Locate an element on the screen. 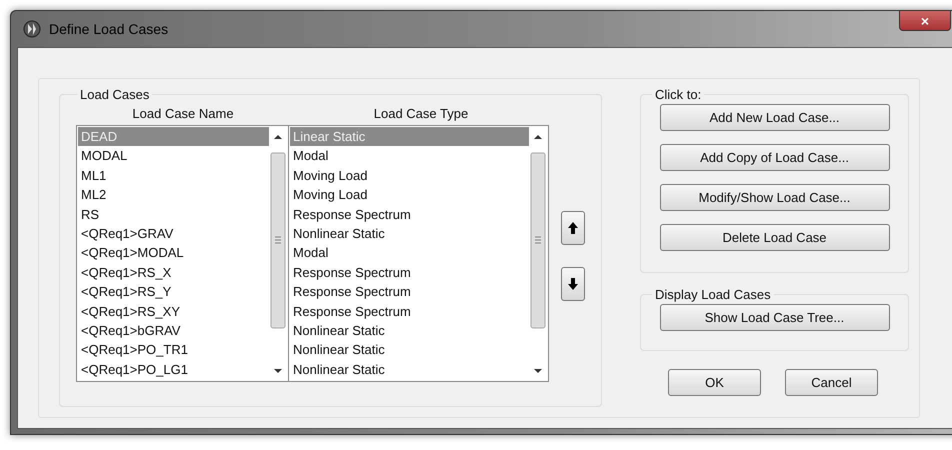  list-item: <QReq1>PO_TR1 is located at coordinates (173, 350).